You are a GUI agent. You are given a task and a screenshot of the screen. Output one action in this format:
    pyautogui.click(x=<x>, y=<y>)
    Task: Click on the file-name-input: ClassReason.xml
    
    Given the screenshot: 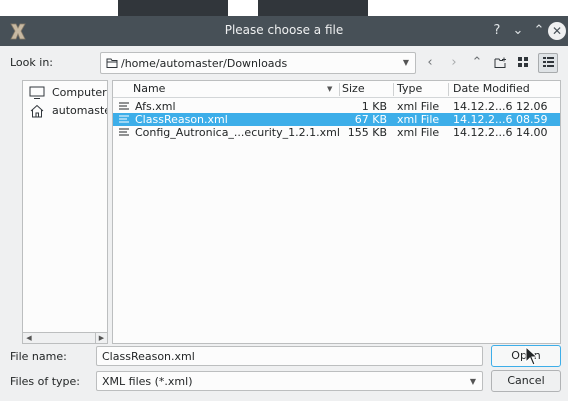 What is the action you would take?
    pyautogui.click(x=289, y=356)
    